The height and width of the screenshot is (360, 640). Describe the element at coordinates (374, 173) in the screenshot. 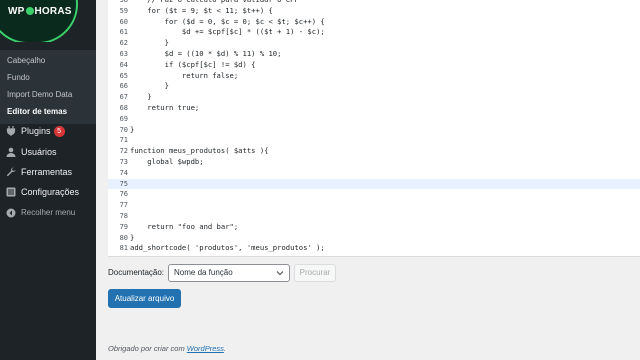

I see `code-line: 74` at that location.